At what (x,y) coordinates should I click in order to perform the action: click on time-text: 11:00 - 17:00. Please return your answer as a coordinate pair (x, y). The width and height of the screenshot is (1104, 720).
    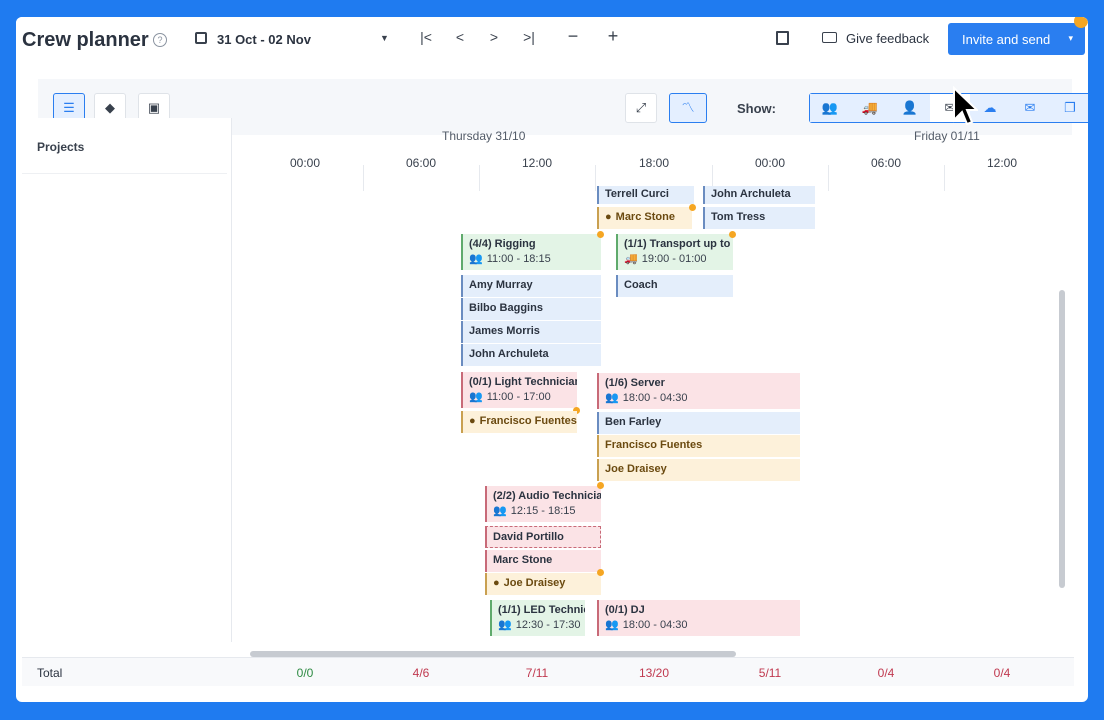
    Looking at the image, I should click on (518, 397).